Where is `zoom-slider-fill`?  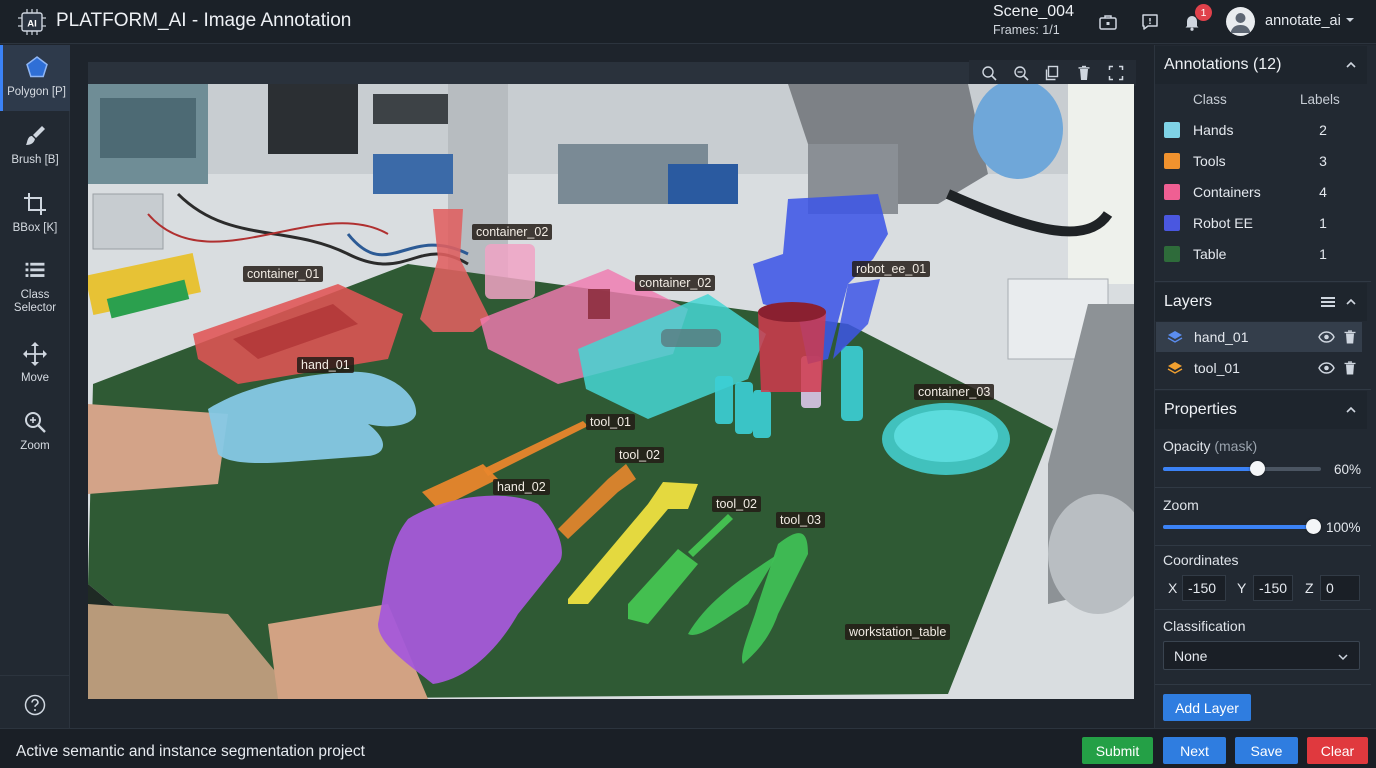 zoom-slider-fill is located at coordinates (1238, 527).